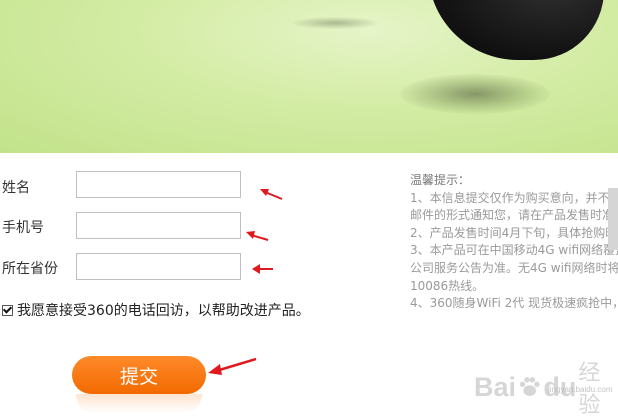 The image size is (618, 419). Describe the element at coordinates (495, 386) in the screenshot. I see `watermark-brand-left: Bai` at that location.